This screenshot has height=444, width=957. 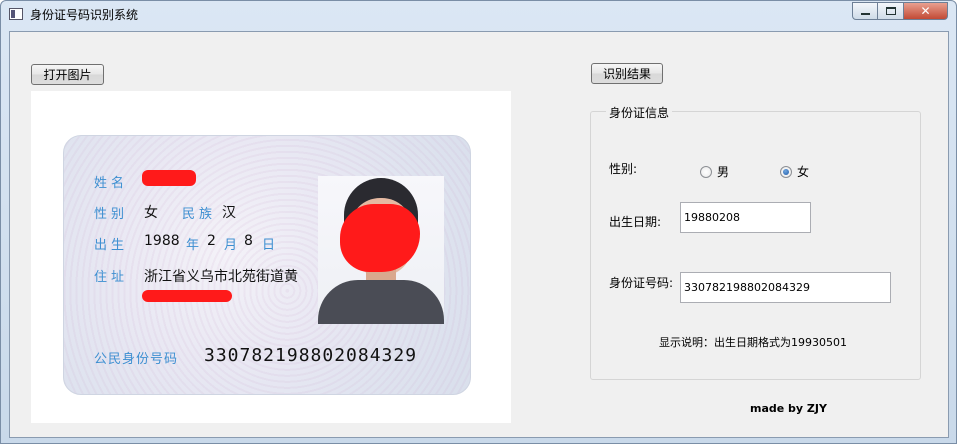 I want to click on card-ethnicity-label: 民族, so click(x=199, y=214).